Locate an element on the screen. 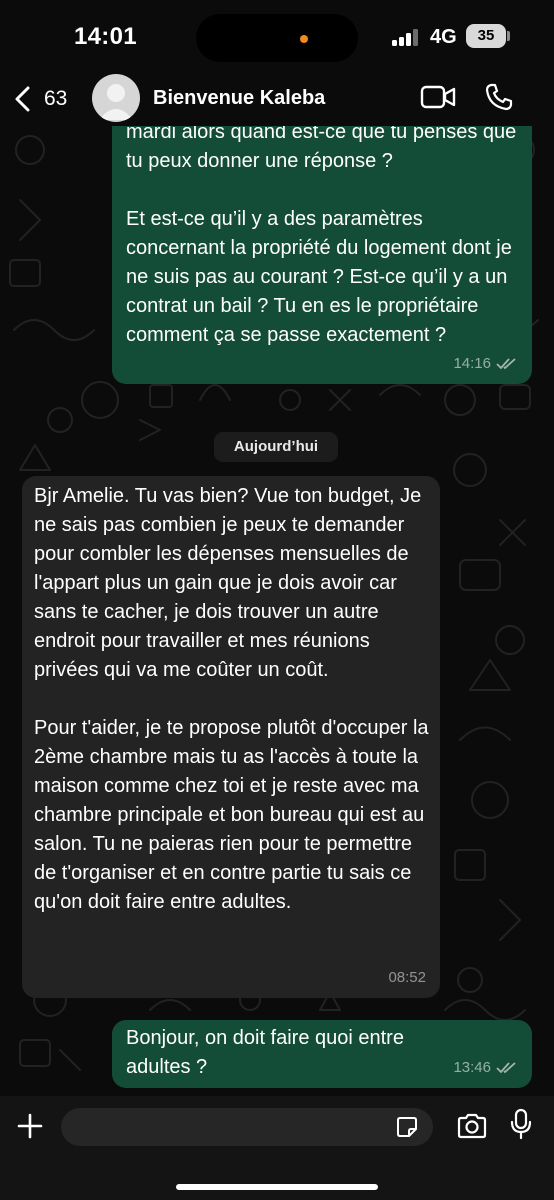  chat-header: 63 Bienvenue Kaleba is located at coordinates (277, 99).